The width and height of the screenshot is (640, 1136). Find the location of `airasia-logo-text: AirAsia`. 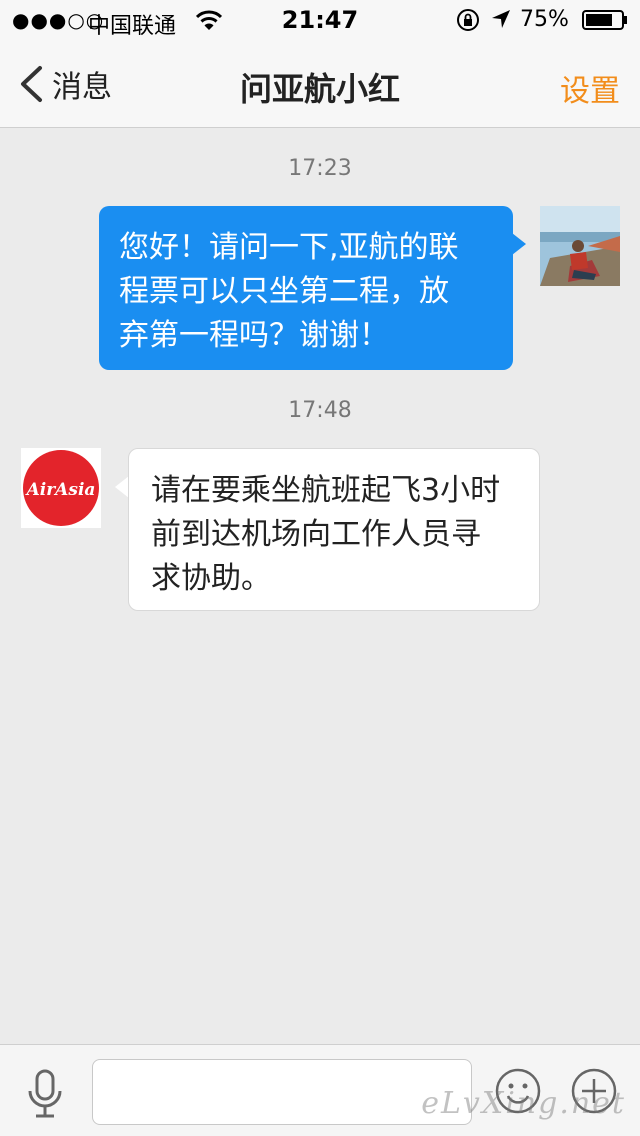

airasia-logo-text: AirAsia is located at coordinates (60, 490).